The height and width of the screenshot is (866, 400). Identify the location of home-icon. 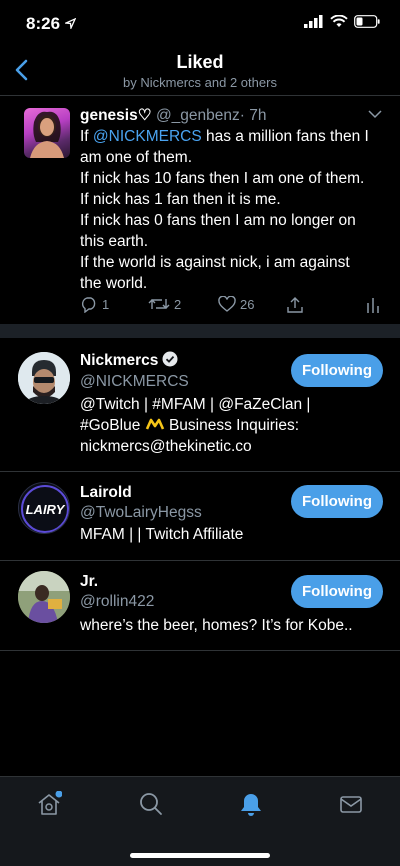
(50, 802).